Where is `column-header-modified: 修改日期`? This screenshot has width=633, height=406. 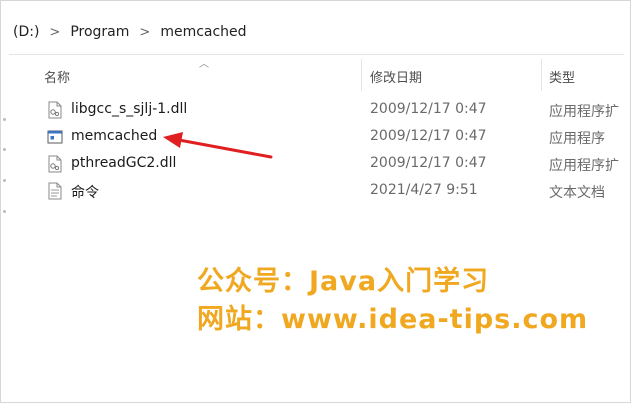 column-header-modified: 修改日期 is located at coordinates (396, 76).